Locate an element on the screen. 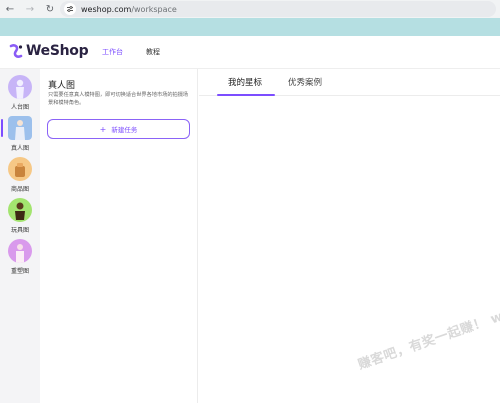  sidebar-item-label: 人台图 is located at coordinates (19, 107).